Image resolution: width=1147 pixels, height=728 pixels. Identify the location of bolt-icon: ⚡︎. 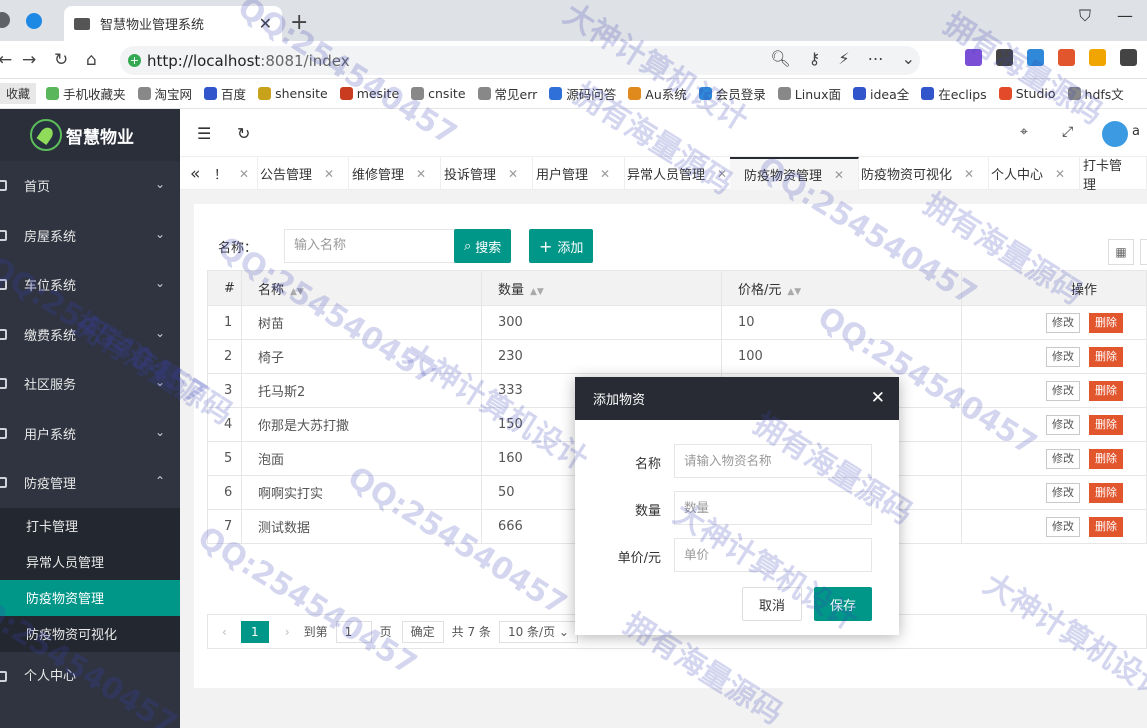
(843, 58).